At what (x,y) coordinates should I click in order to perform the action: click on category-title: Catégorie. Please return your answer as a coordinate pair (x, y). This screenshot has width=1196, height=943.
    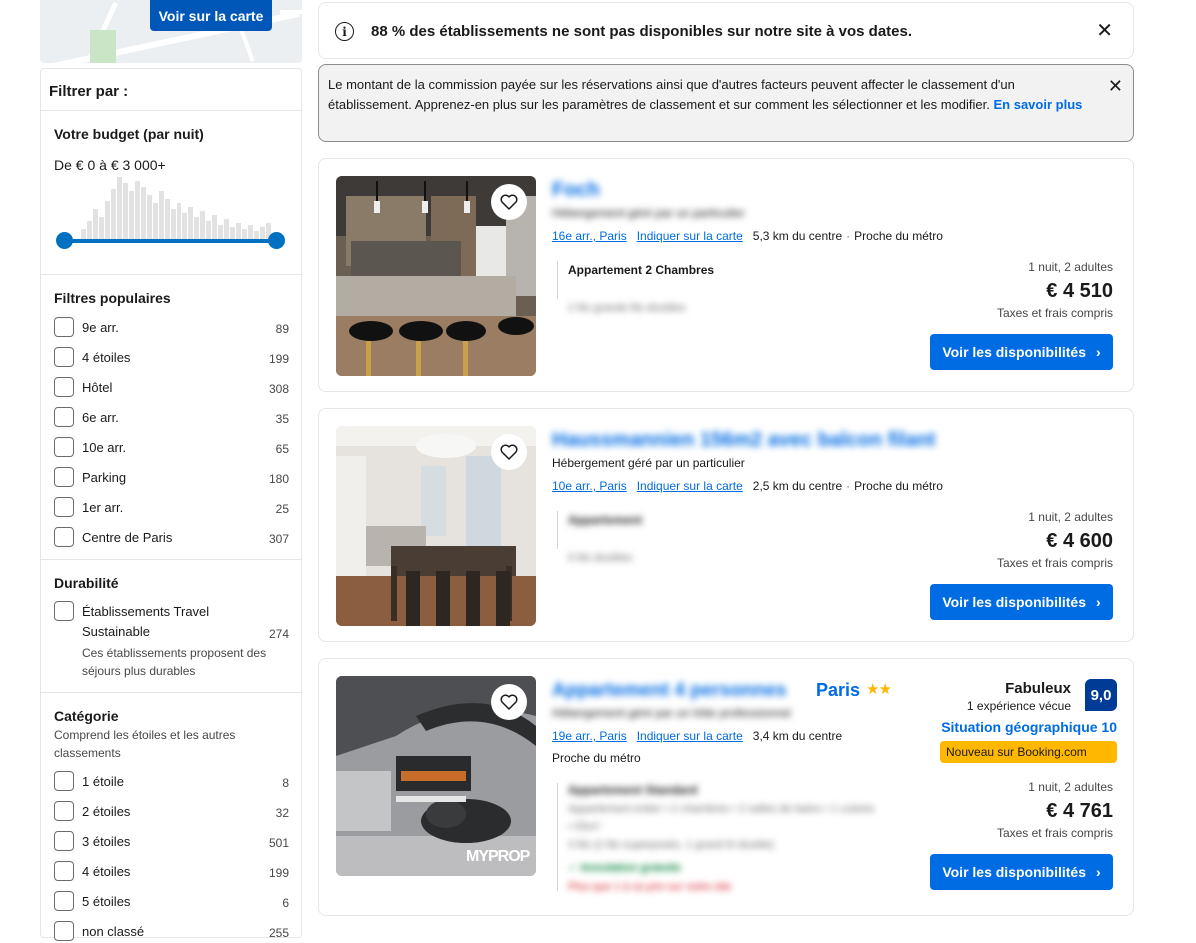
    Looking at the image, I should click on (86, 716).